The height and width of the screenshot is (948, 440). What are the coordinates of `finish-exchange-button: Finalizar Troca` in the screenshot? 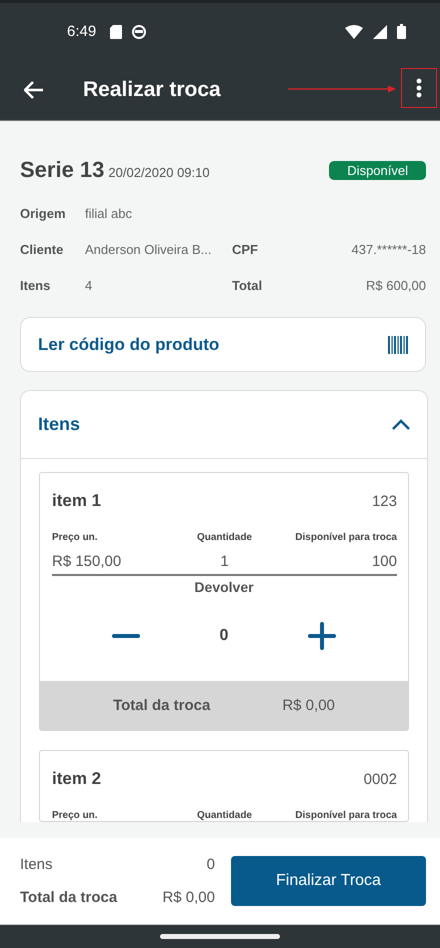 It's located at (328, 881).